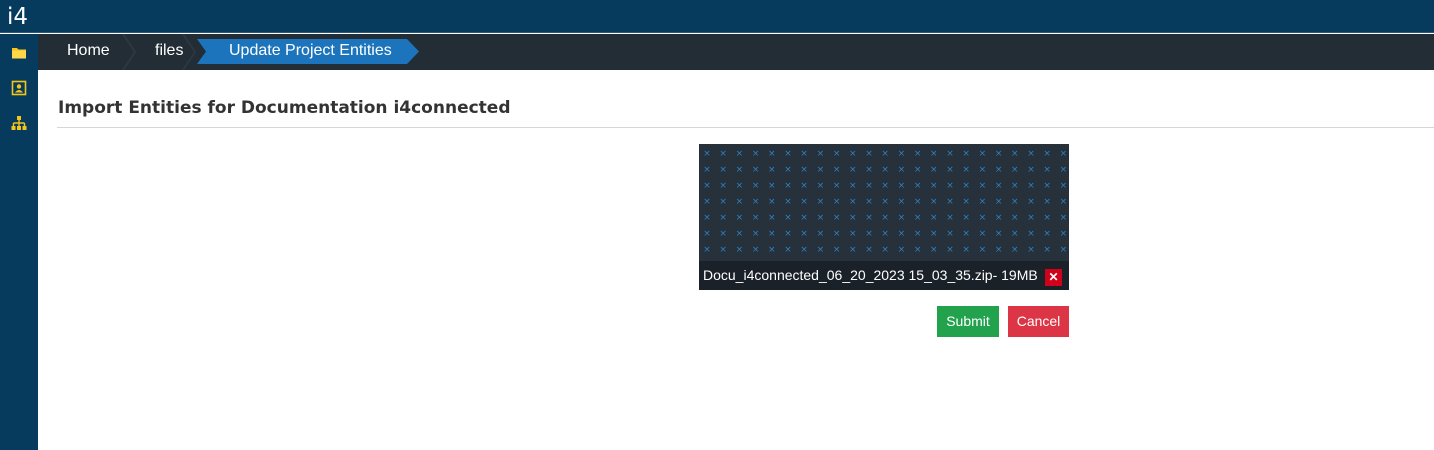 This screenshot has width=1434, height=450. What do you see at coordinates (968, 321) in the screenshot?
I see `submit-button: Submit` at bounding box center [968, 321].